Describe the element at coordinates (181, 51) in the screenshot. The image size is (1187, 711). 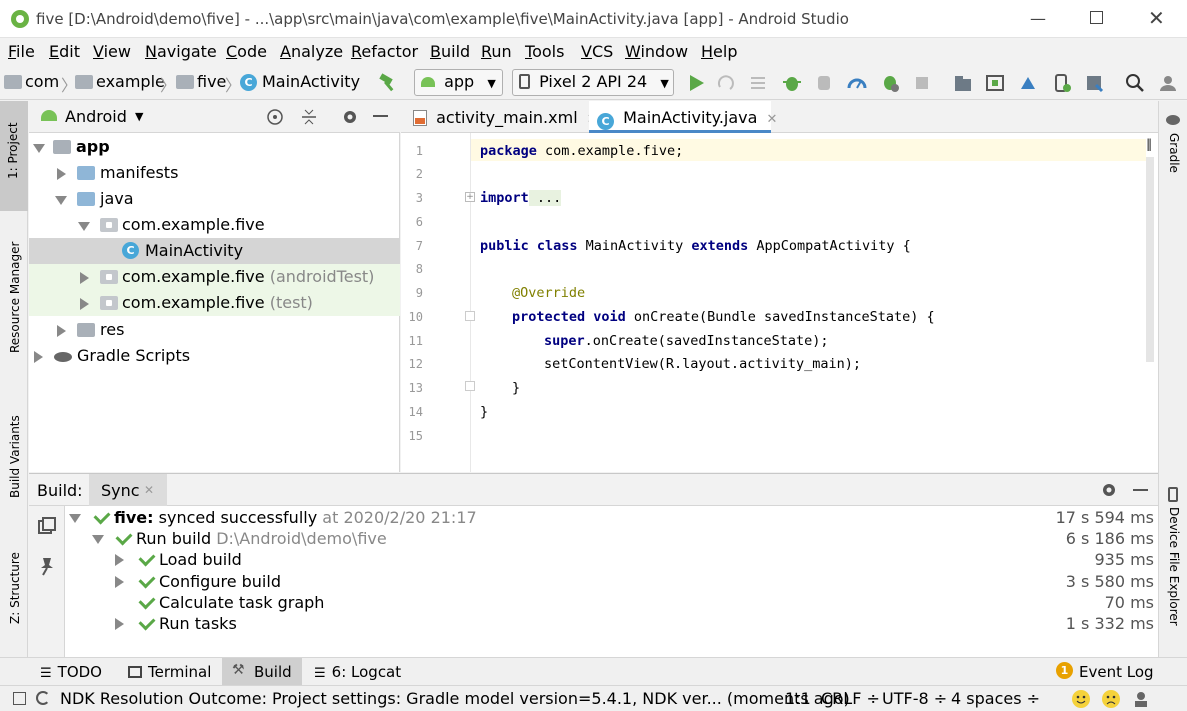
I see `menu-navigate: Navigate` at that location.